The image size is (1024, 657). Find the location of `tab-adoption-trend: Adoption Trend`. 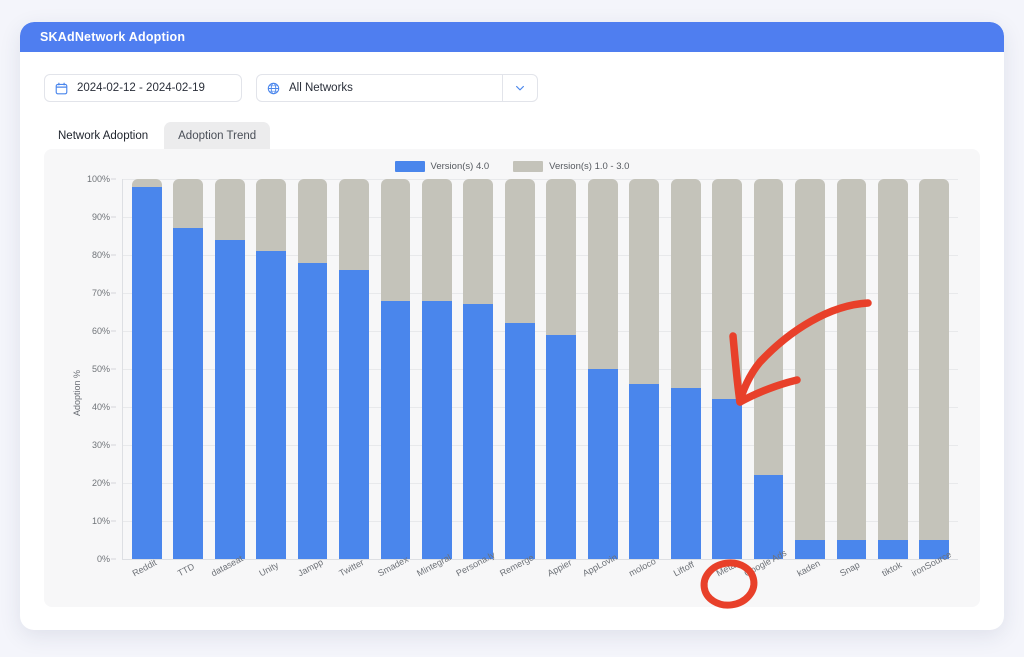

tab-adoption-trend: Adoption Trend is located at coordinates (217, 135).